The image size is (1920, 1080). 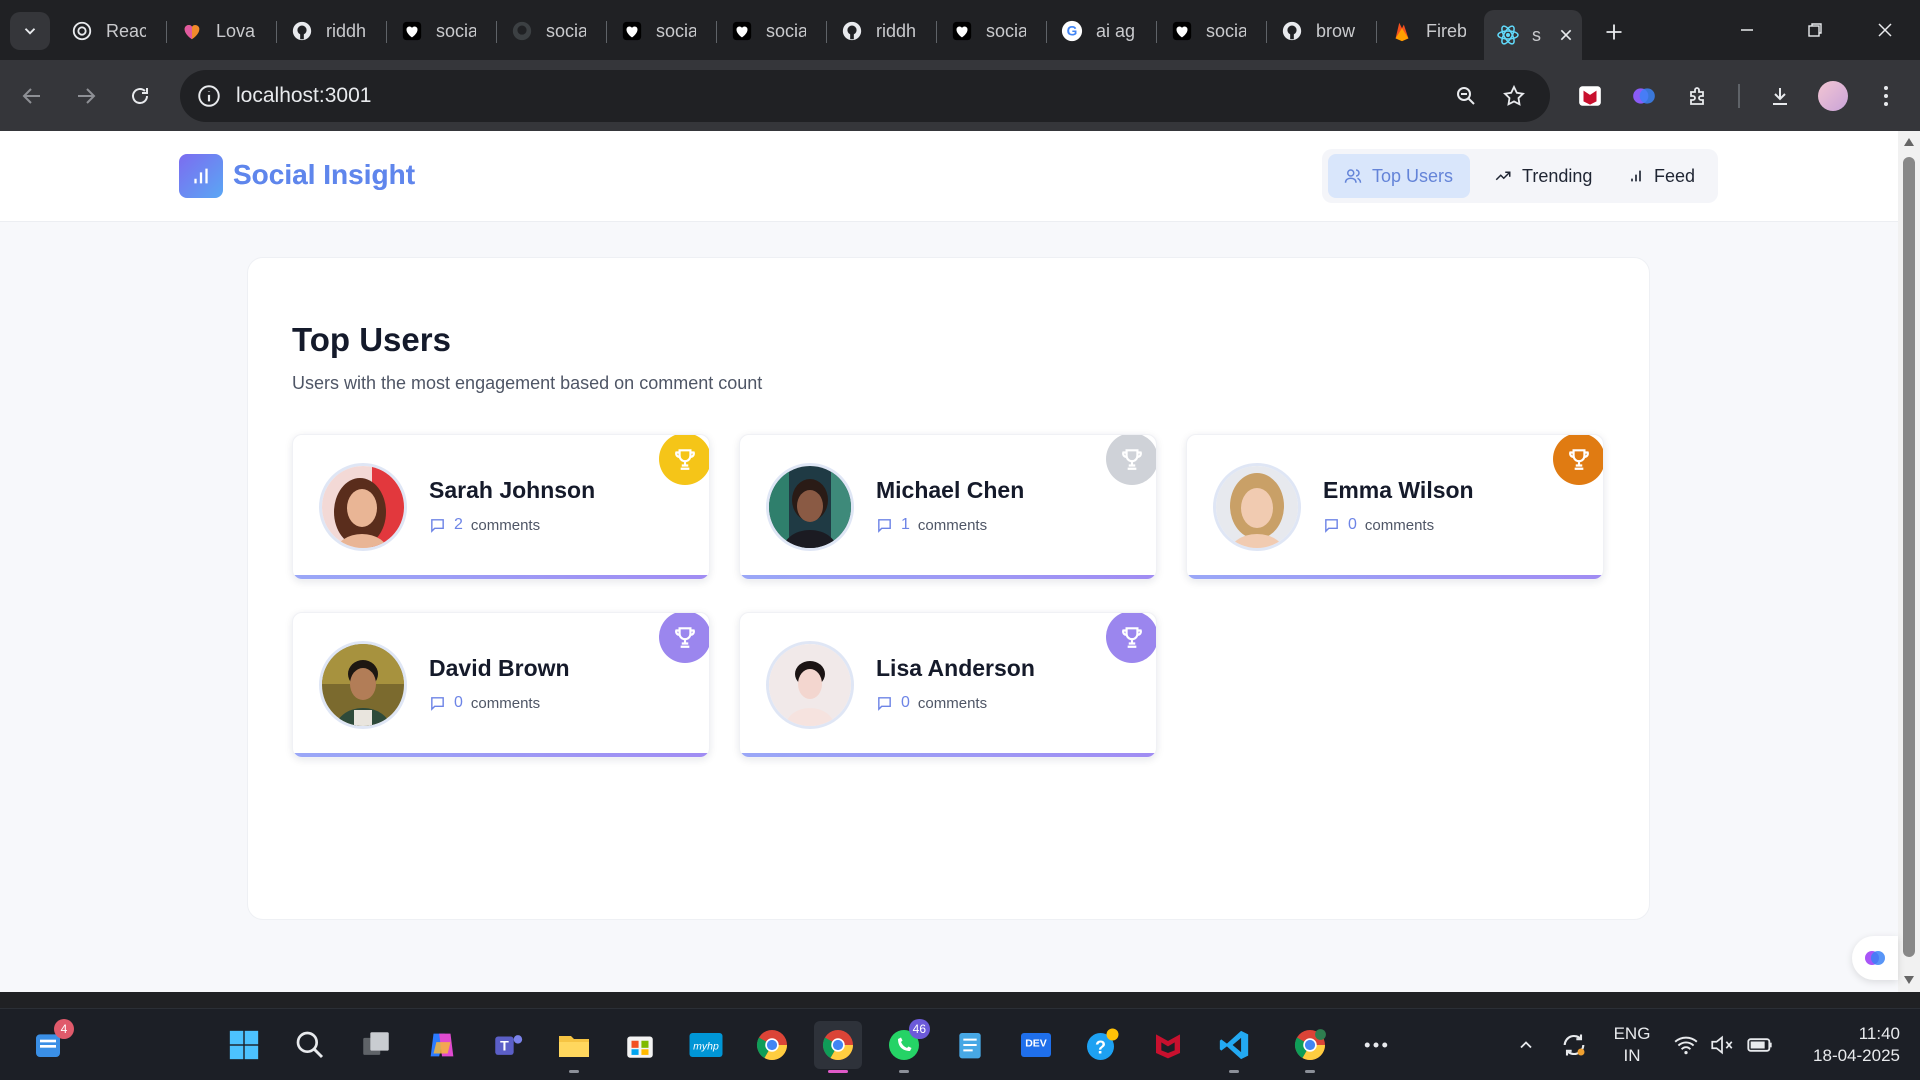 What do you see at coordinates (838, 1047) in the screenshot?
I see `chrome-active-button` at bounding box center [838, 1047].